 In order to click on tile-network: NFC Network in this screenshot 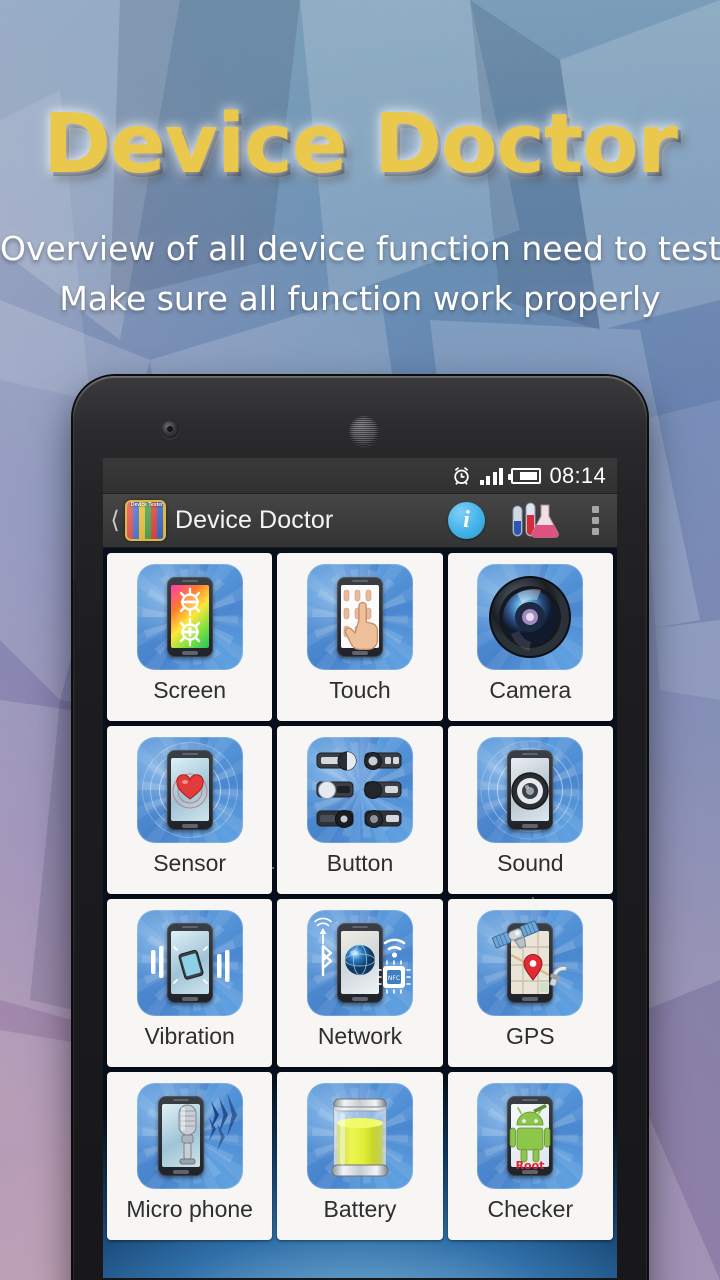, I will do `click(360, 983)`.